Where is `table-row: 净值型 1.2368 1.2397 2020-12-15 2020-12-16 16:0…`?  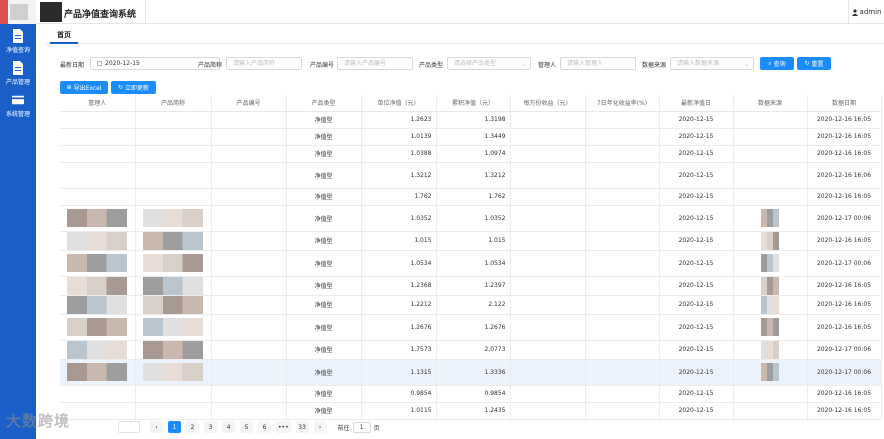
table-row: 净值型 1.2368 1.2397 2020-12-15 2020-12-16 16:0… is located at coordinates (471, 286).